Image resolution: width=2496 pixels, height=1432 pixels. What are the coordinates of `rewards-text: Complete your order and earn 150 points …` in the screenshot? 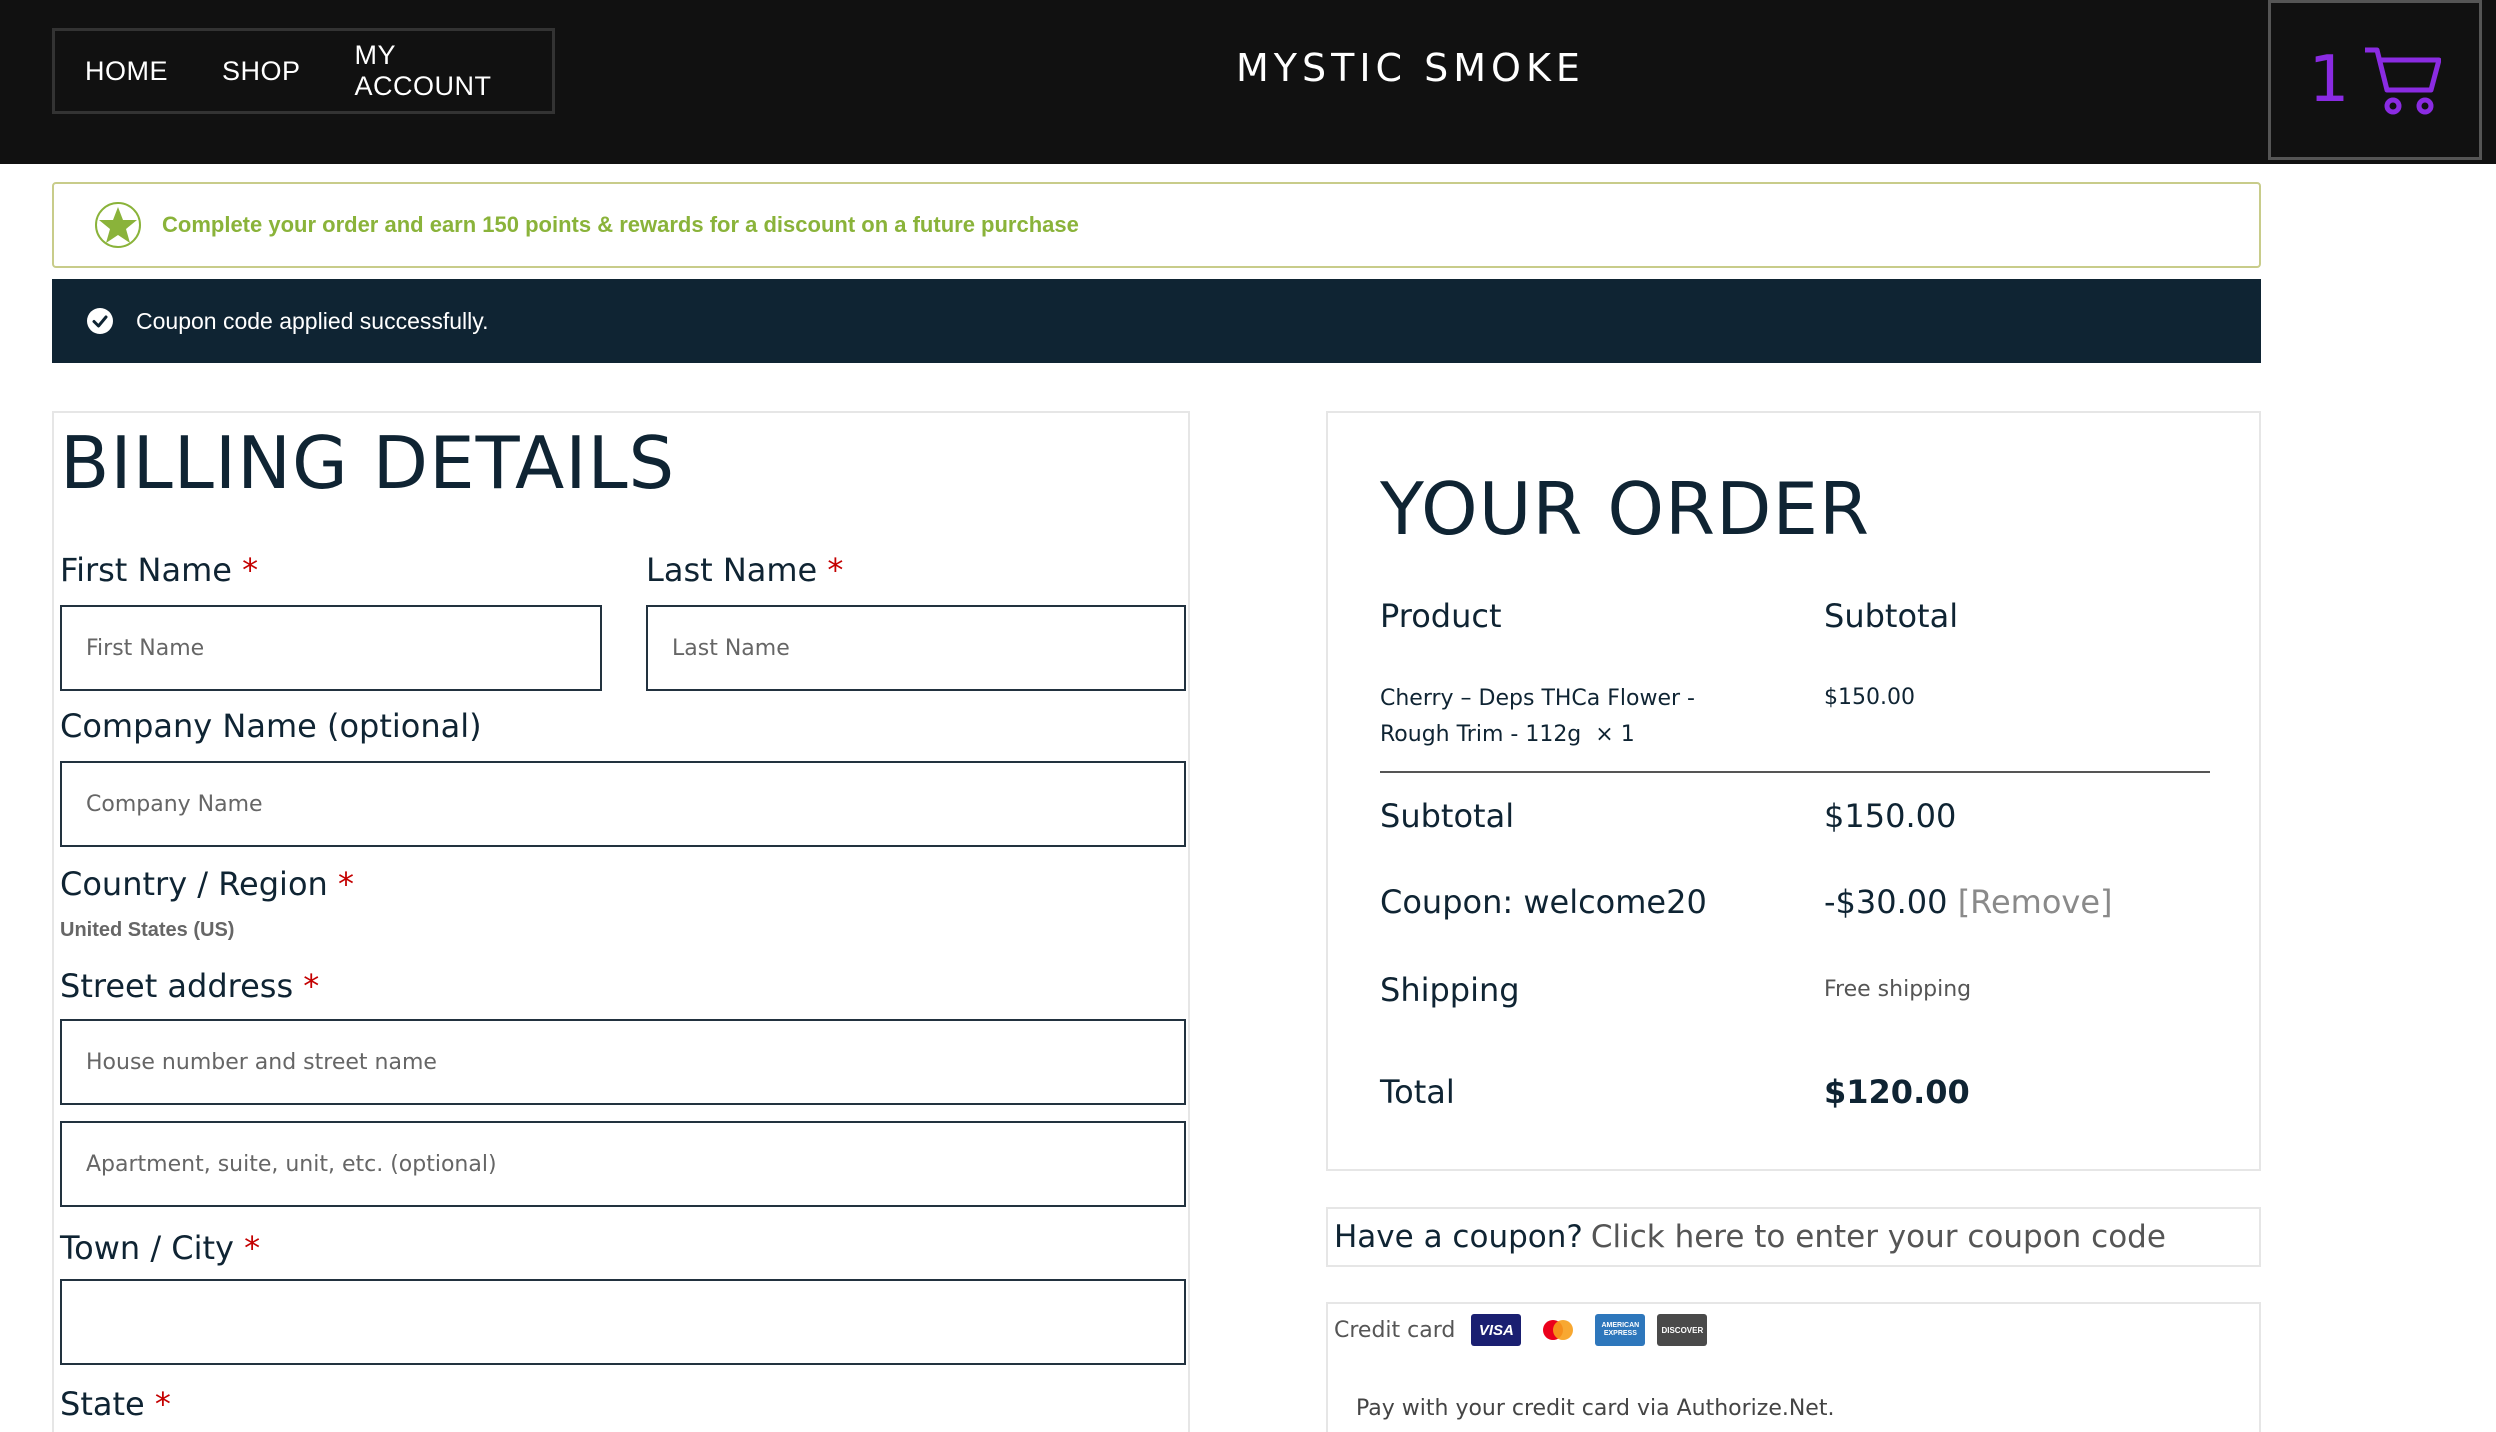 It's located at (620, 224).